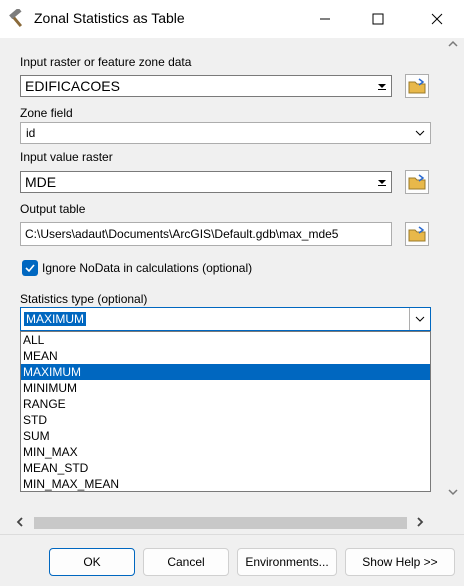 The image size is (464, 586). Describe the element at coordinates (453, 492) in the screenshot. I see `scroll-down-icon` at that location.